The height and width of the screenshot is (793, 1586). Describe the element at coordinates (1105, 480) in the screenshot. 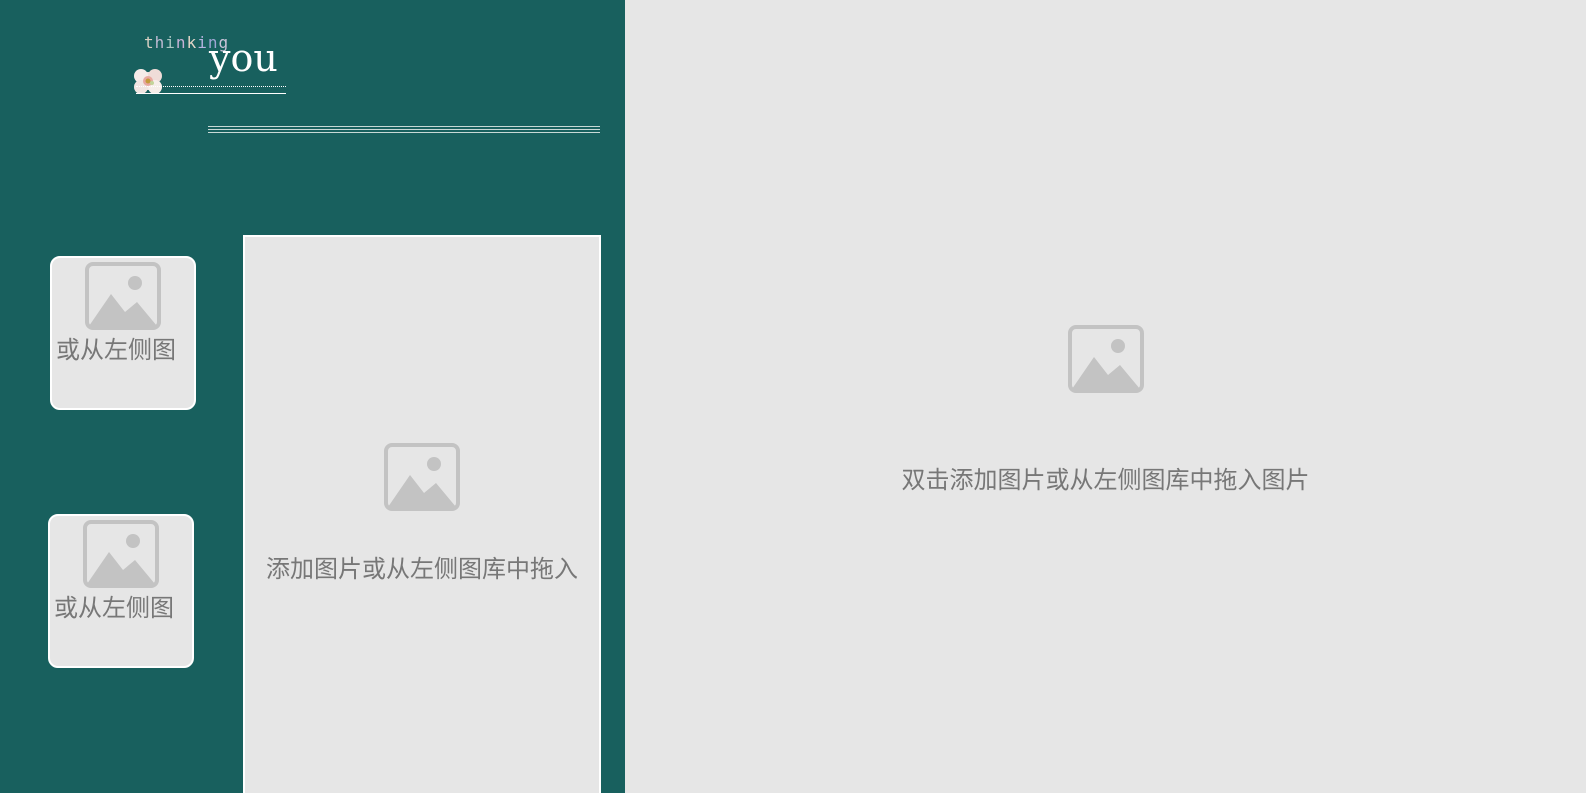

I see `placeholder-hint-text: 双击添加图片或从左侧图库中拖入图片` at that location.